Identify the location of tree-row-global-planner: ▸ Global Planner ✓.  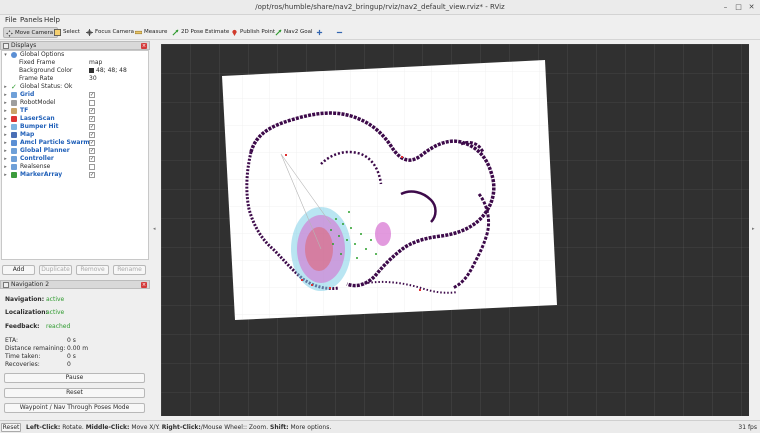
(75, 151).